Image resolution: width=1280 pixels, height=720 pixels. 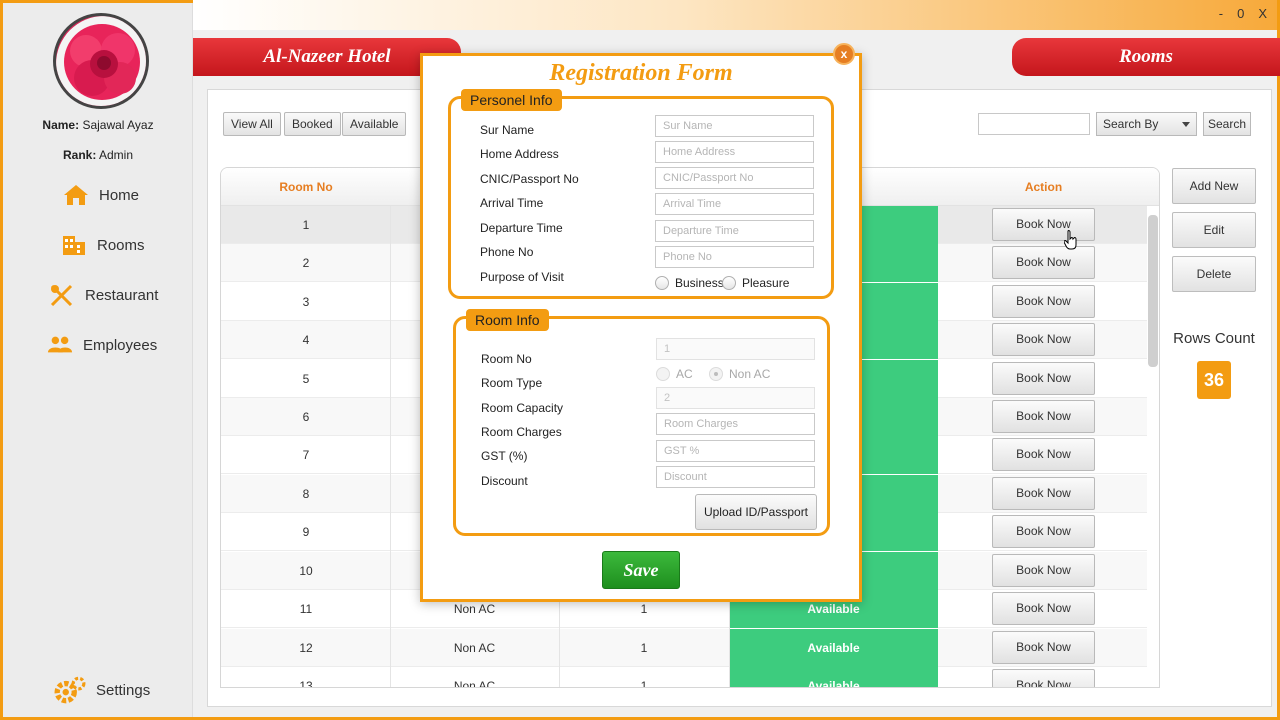 I want to click on capacity-label: Room Capacity, so click(x=522, y=408).